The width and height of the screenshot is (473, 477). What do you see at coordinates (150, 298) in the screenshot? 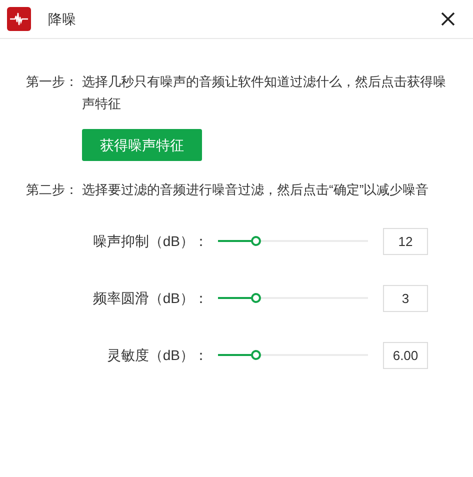
I see `slider-label: 频率圆滑（dB）：` at bounding box center [150, 298].